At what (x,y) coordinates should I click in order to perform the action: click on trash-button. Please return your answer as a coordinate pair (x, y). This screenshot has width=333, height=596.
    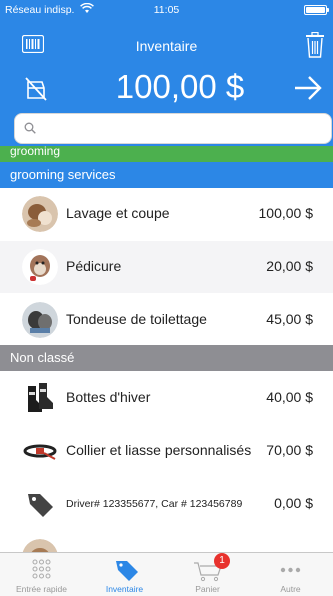
    Looking at the image, I should click on (315, 45).